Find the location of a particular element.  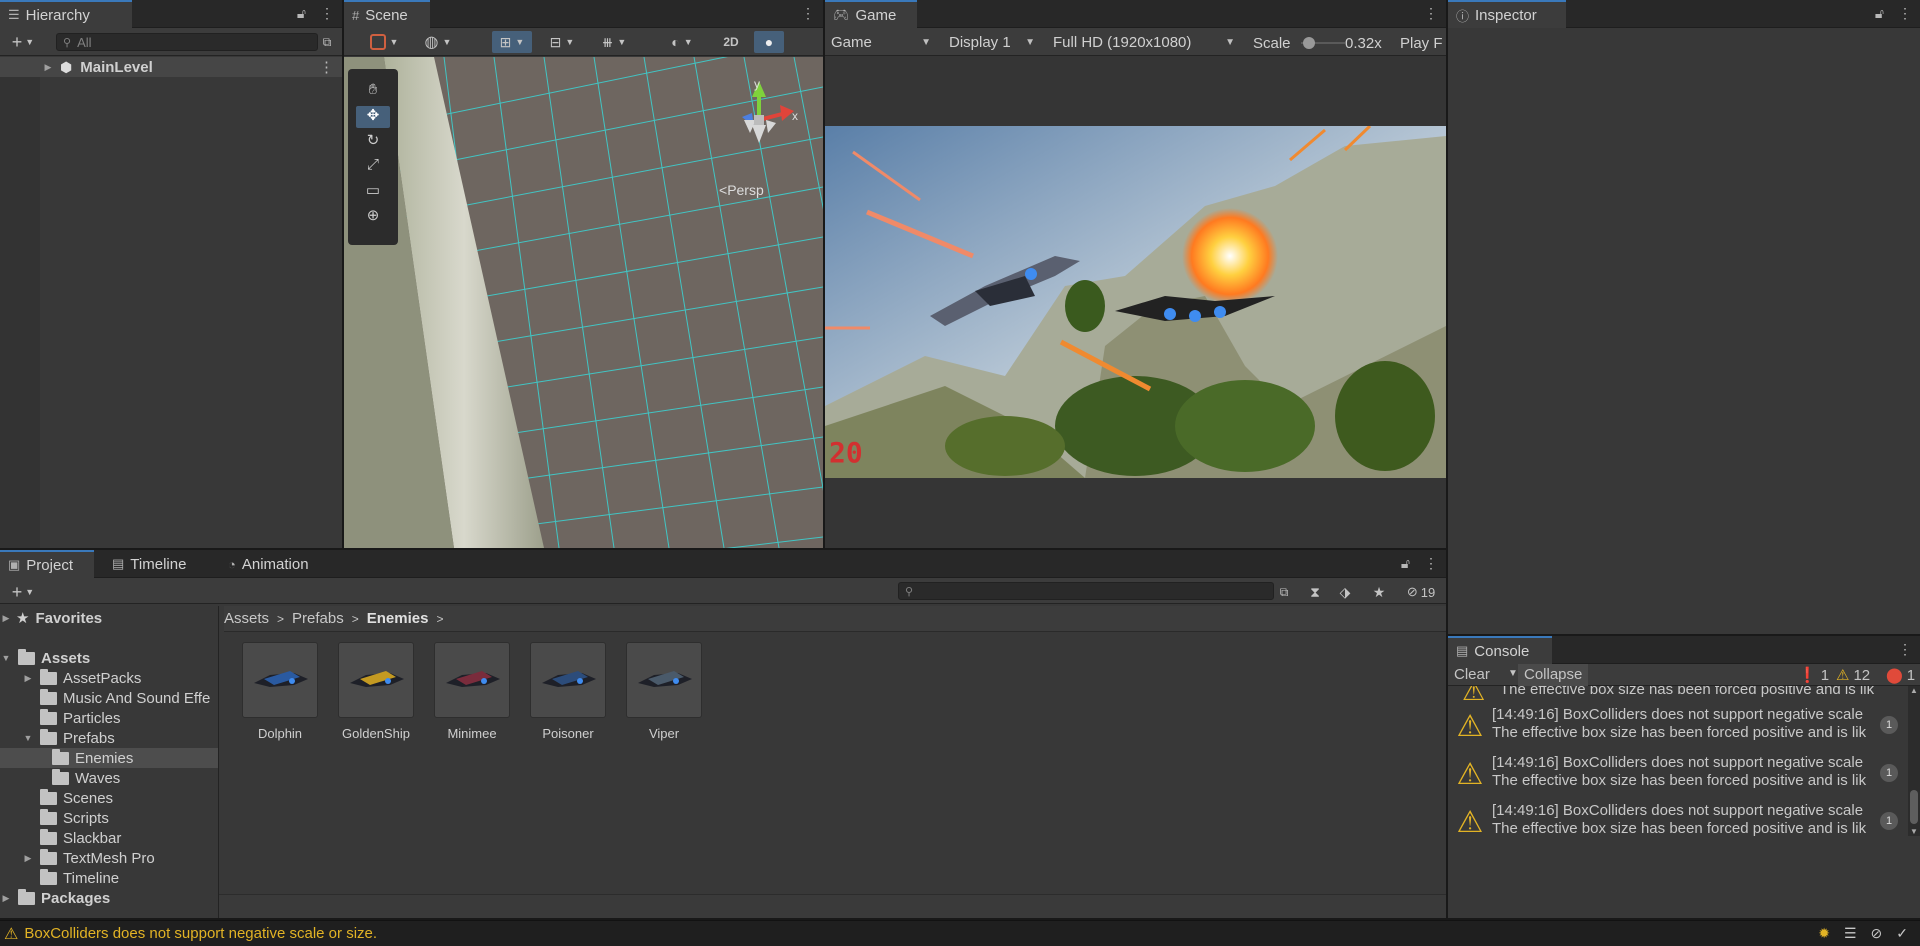

tab-project: ▣ Project is located at coordinates (47, 564).